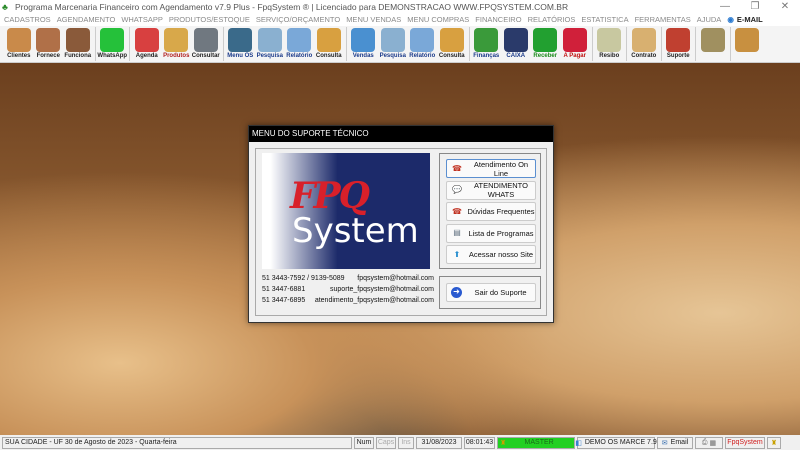 The height and width of the screenshot is (450, 800). What do you see at coordinates (748, 44) in the screenshot?
I see `toolbar-button-exit-door` at bounding box center [748, 44].